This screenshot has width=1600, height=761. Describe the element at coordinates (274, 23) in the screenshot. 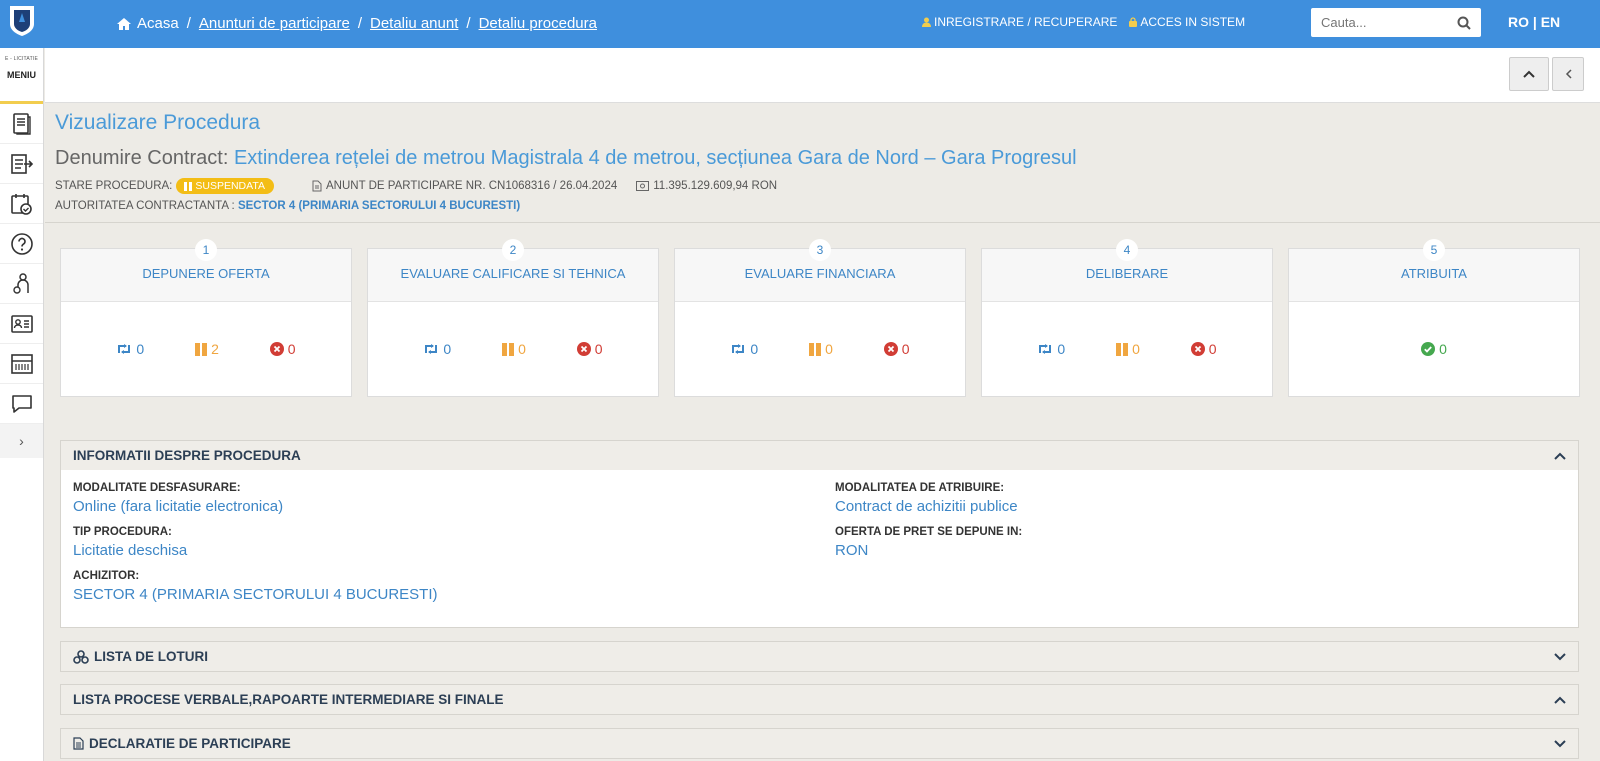

I see `breadcrumb-anunturi: Anunturi de participare` at that location.